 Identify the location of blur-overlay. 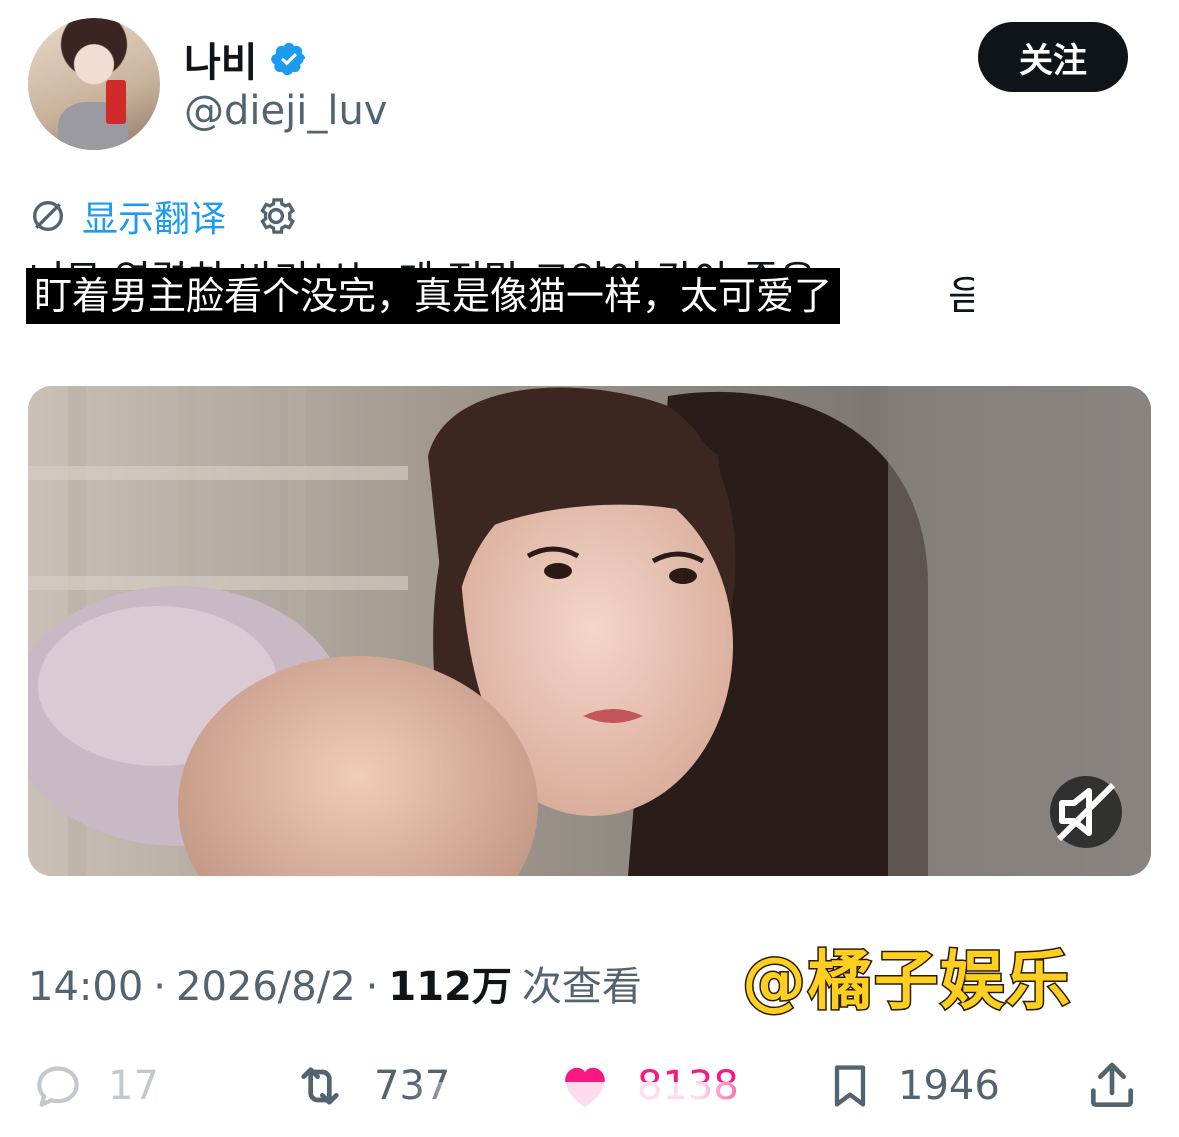
(590, 1102).